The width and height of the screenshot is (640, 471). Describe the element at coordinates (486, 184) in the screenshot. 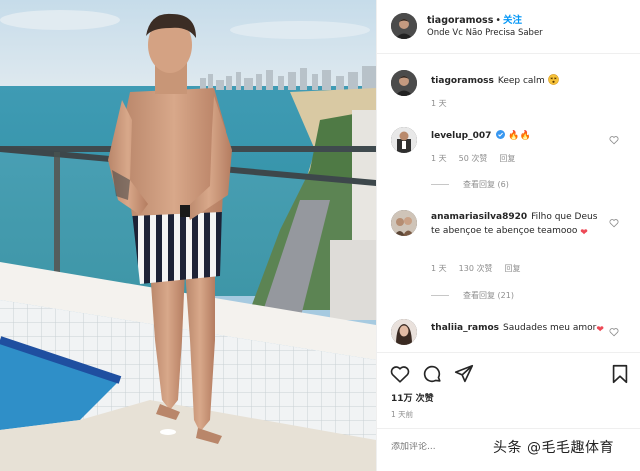

I see `view-replies-label: 查看回复 (6)` at that location.